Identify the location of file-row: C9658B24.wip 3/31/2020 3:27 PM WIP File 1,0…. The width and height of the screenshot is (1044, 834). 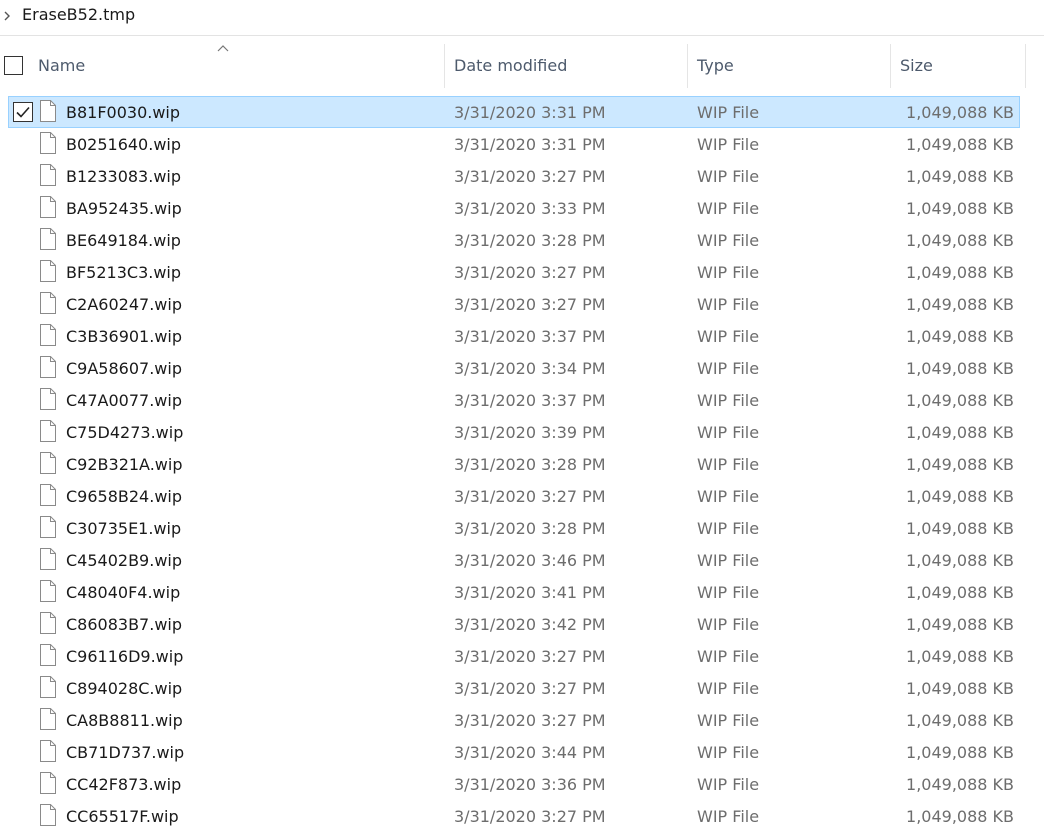
(522, 496).